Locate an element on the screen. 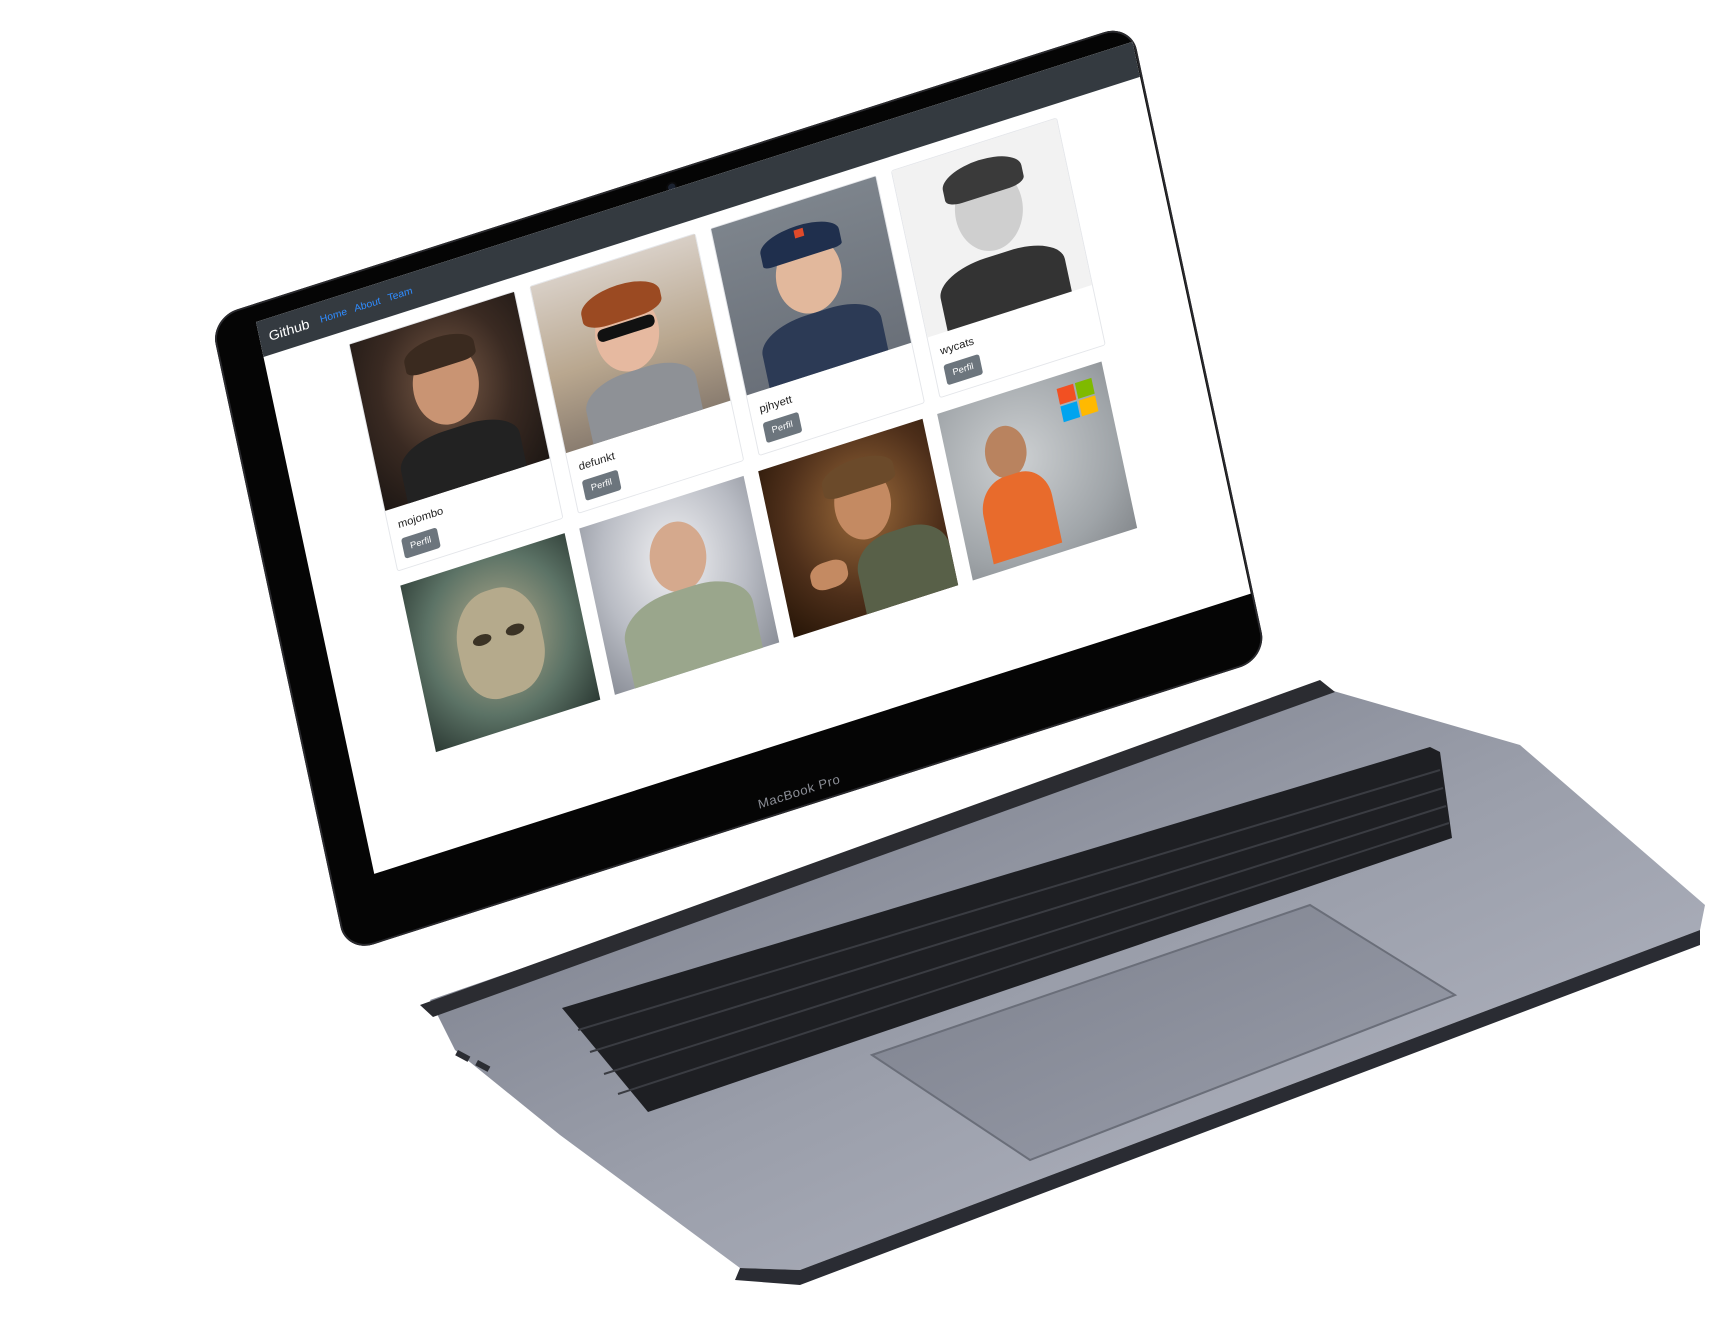 This screenshot has width=1709, height=1323. windows-logo-icon is located at coordinates (1077, 400).